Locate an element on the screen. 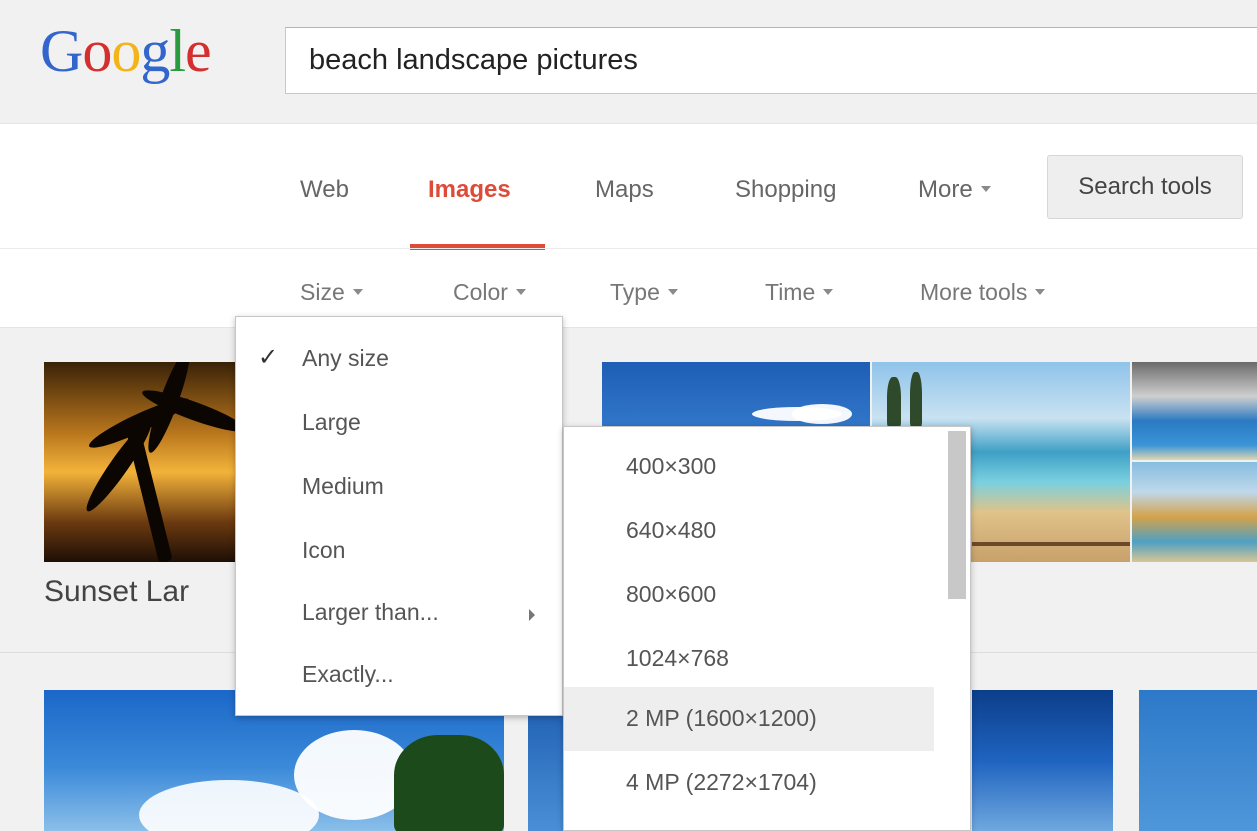 The height and width of the screenshot is (831, 1257). tool-size: Size is located at coordinates (331, 292).